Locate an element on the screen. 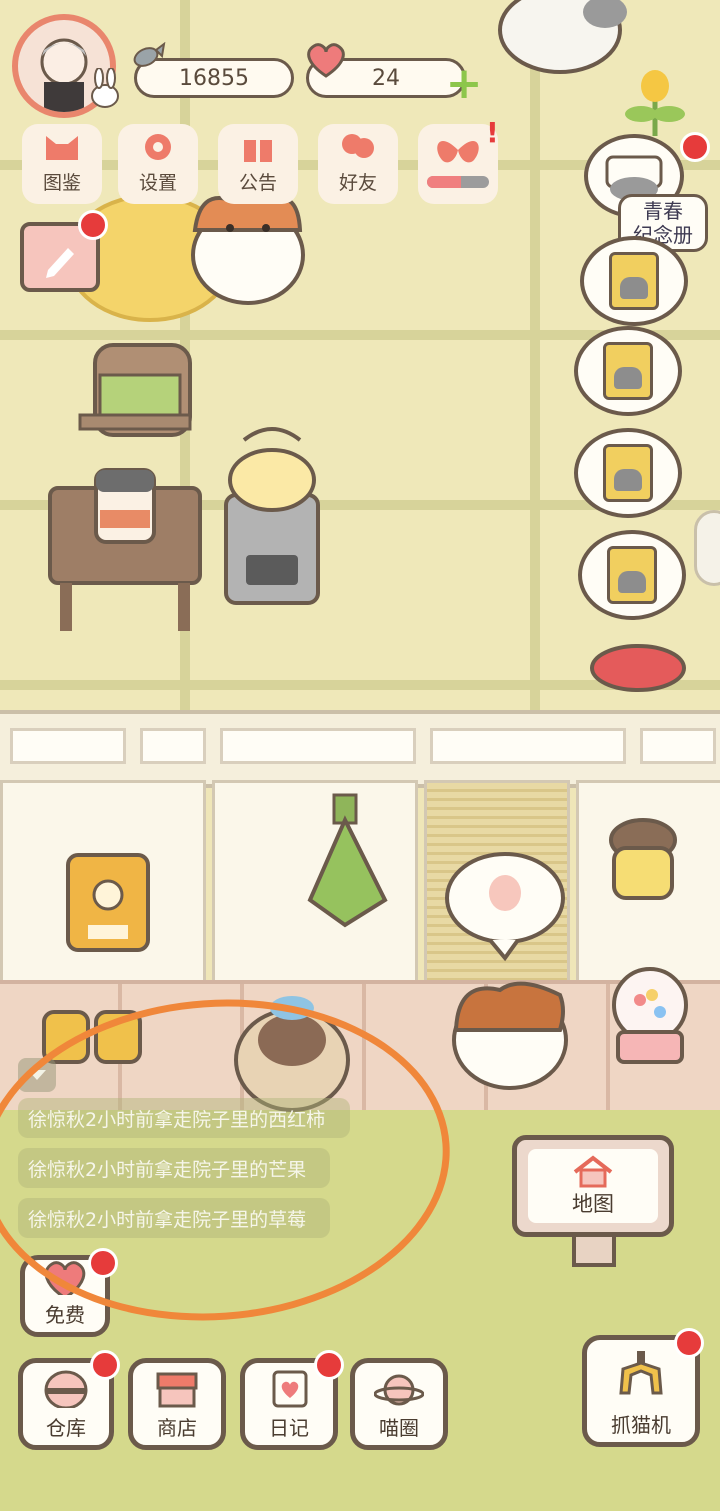  feed-item: 徐惊秋2小时前拿走院子里的芒果 is located at coordinates (174, 1168).